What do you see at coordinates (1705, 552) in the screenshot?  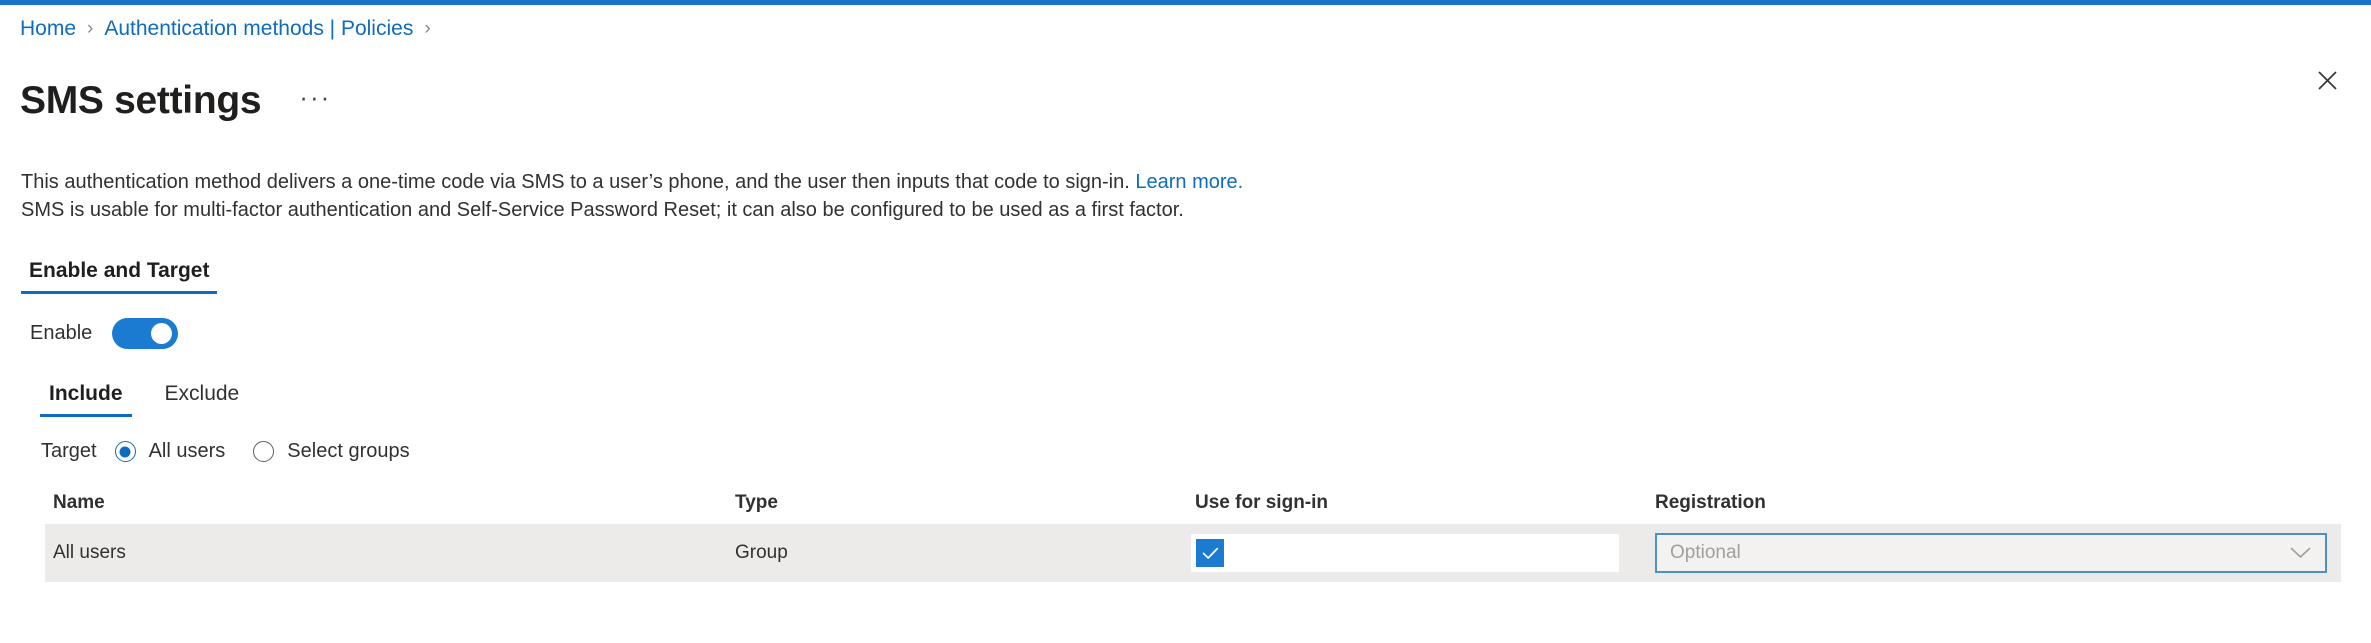 I see `registration-dropdown-value: Optional` at bounding box center [1705, 552].